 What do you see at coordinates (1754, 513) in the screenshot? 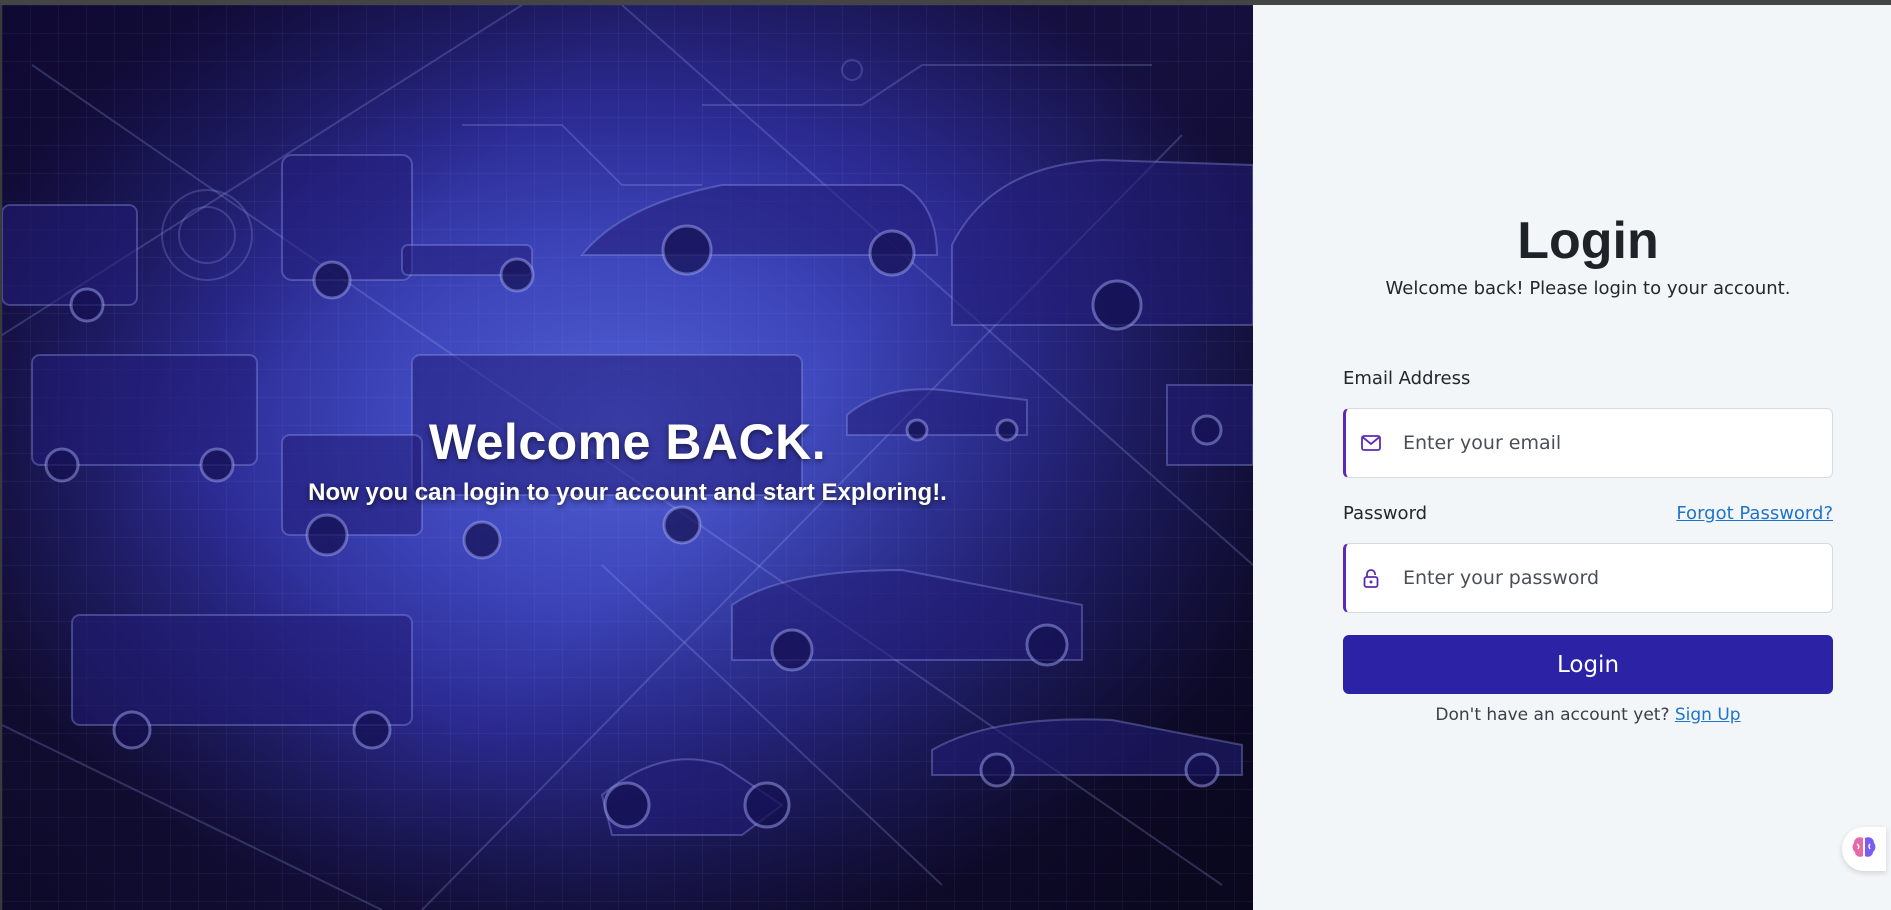
I see `forgot-password-link: Forgot Password?` at bounding box center [1754, 513].